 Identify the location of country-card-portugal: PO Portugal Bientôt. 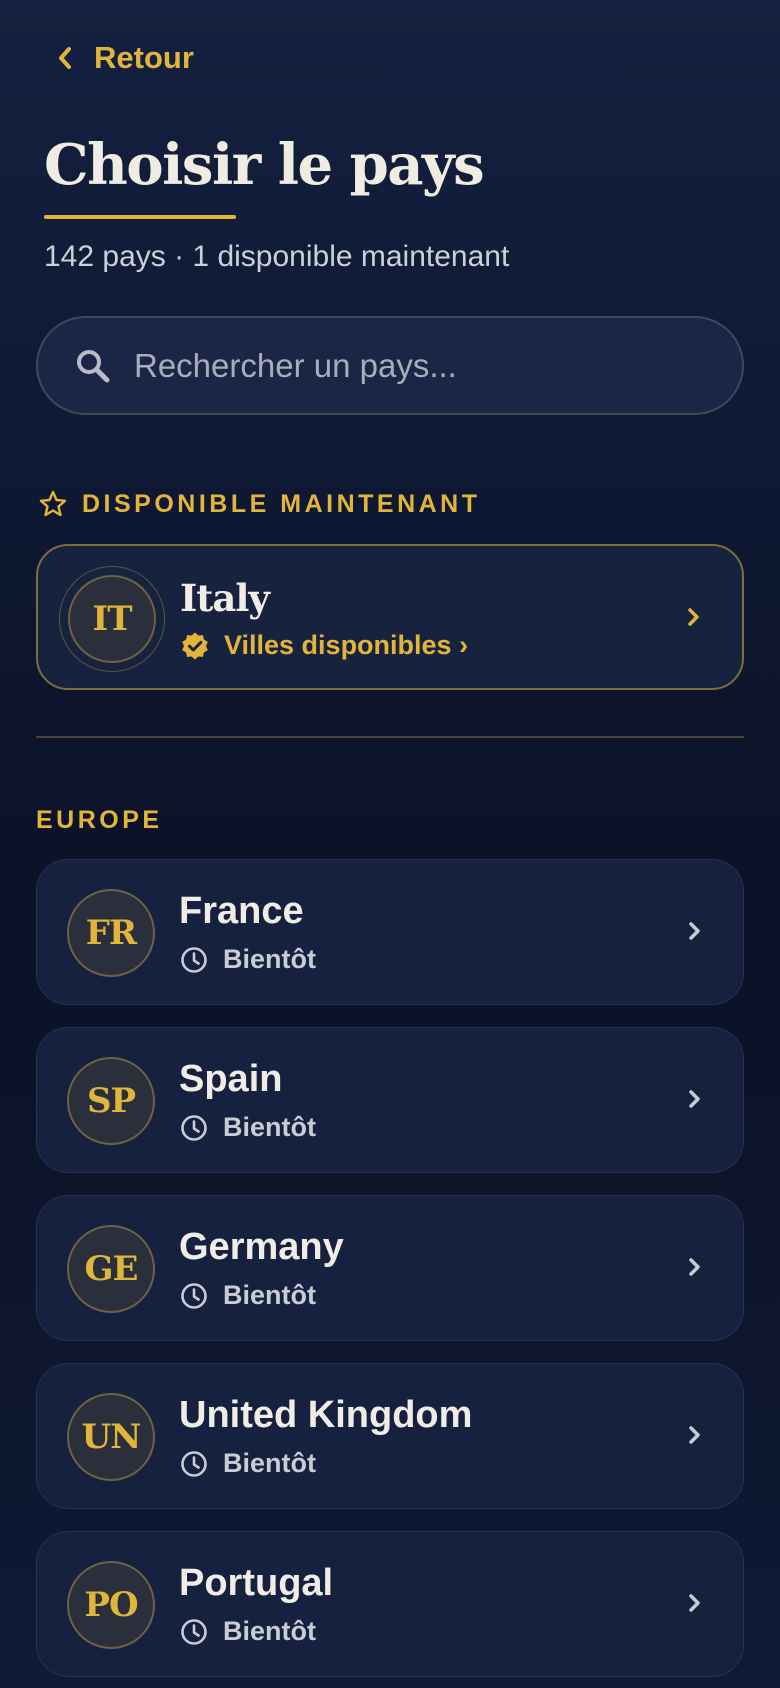
(390, 1604).